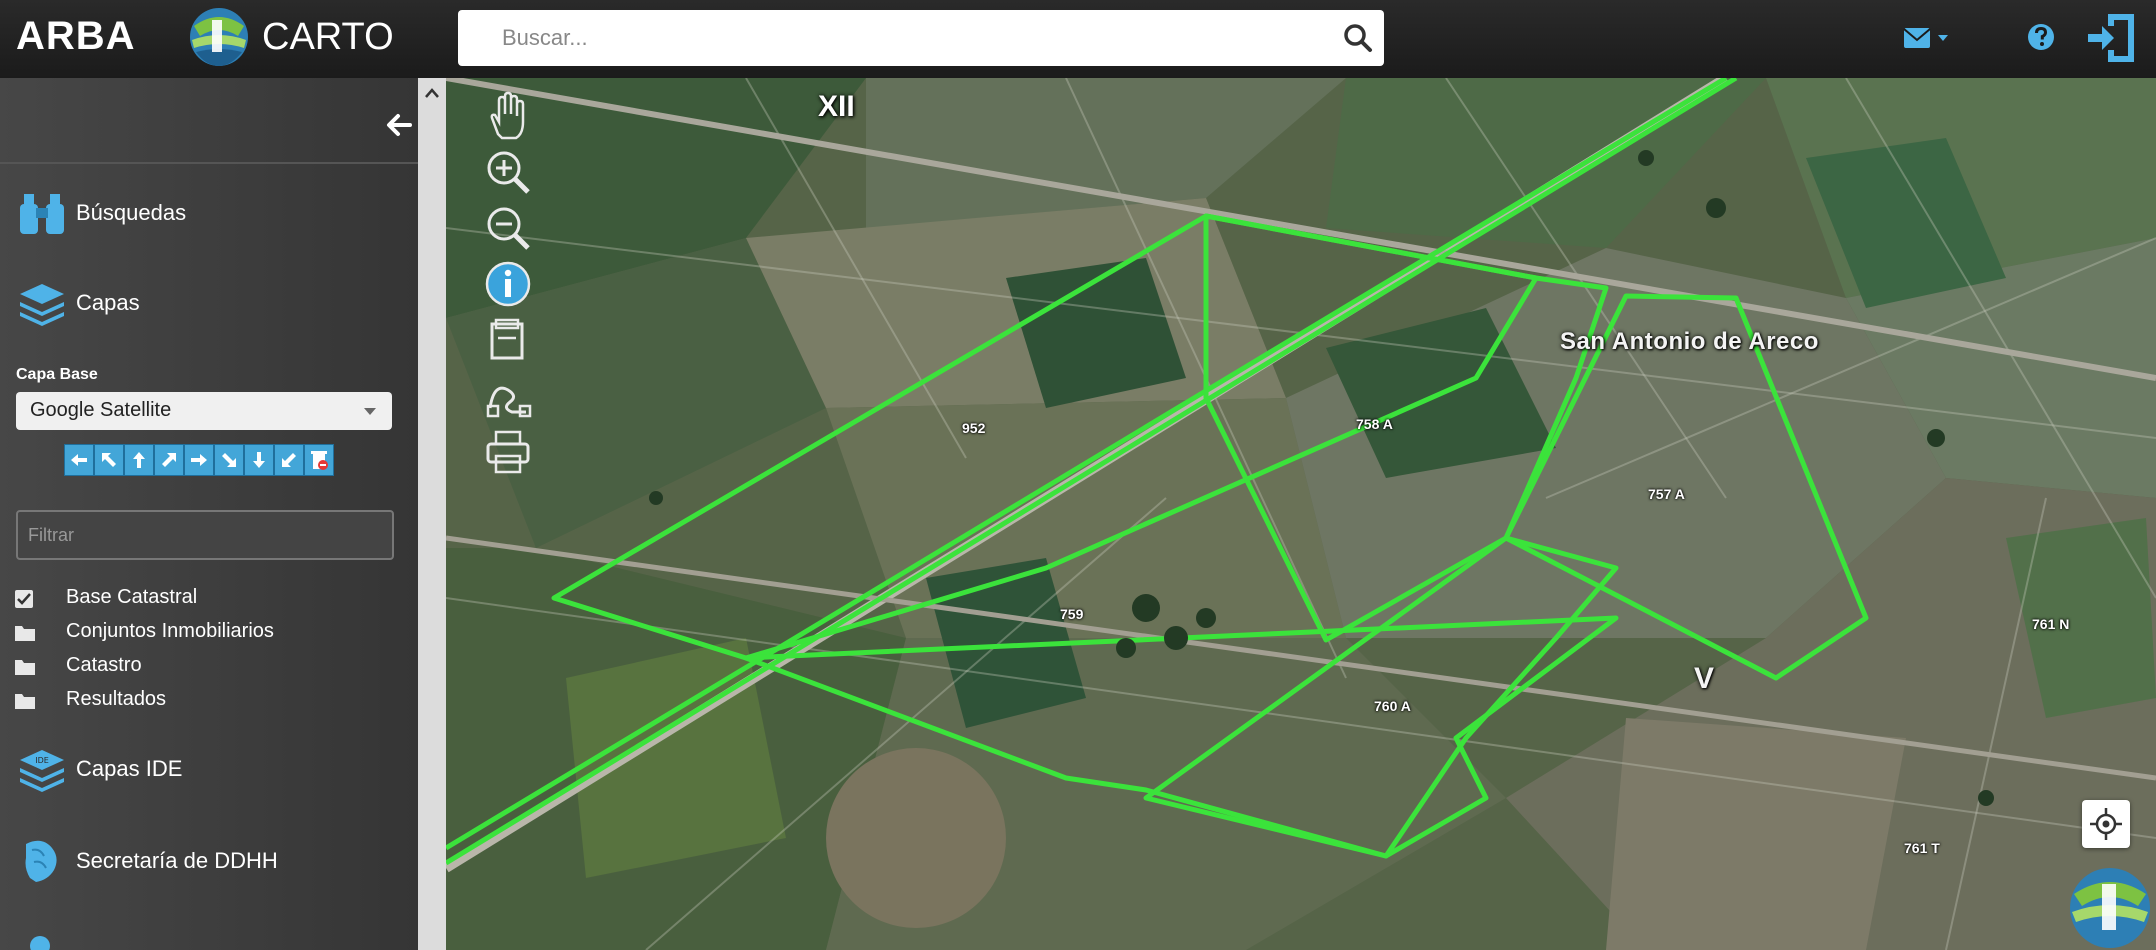 The height and width of the screenshot is (950, 2156). I want to click on help-icon, so click(2041, 37).